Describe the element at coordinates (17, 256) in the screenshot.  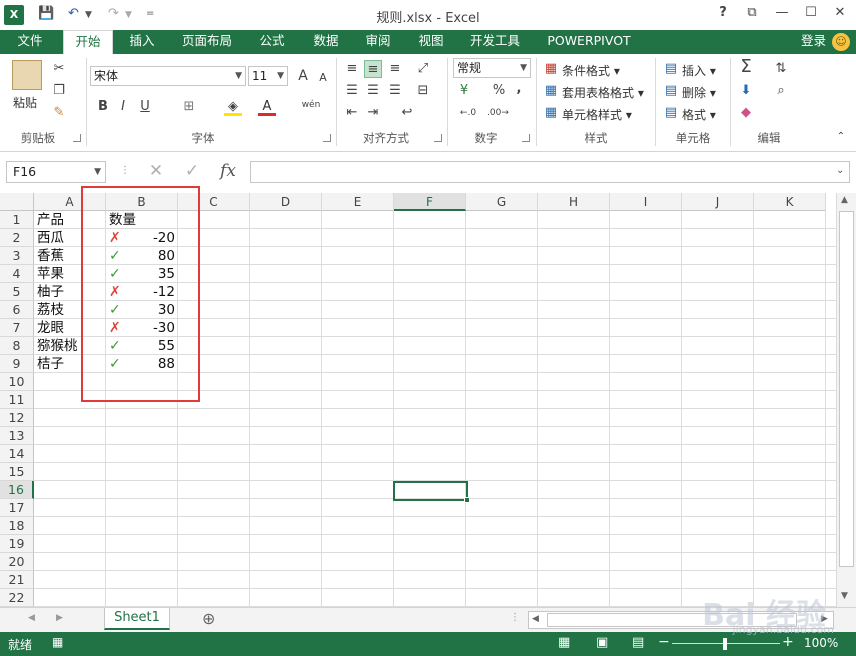
I see `row-header-3: 3` at that location.